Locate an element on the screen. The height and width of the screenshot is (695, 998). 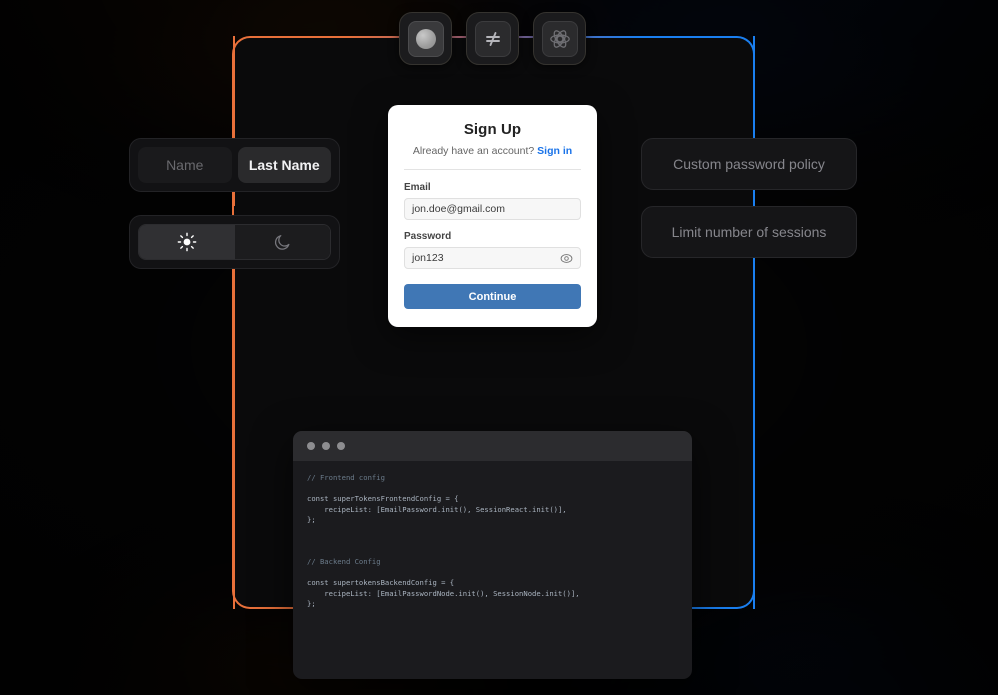
theme-toggle-light-option is located at coordinates (187, 242).